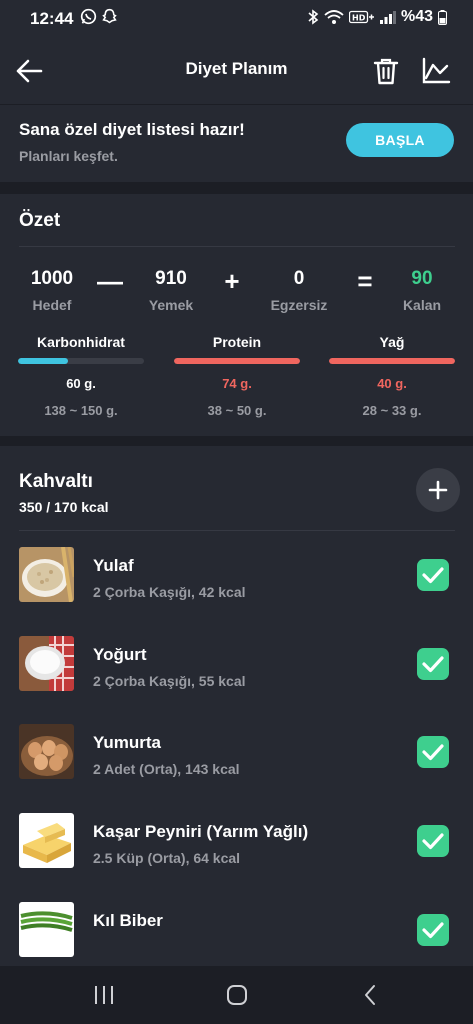 The height and width of the screenshot is (1024, 473). I want to click on line-chart-icon, so click(436, 70).